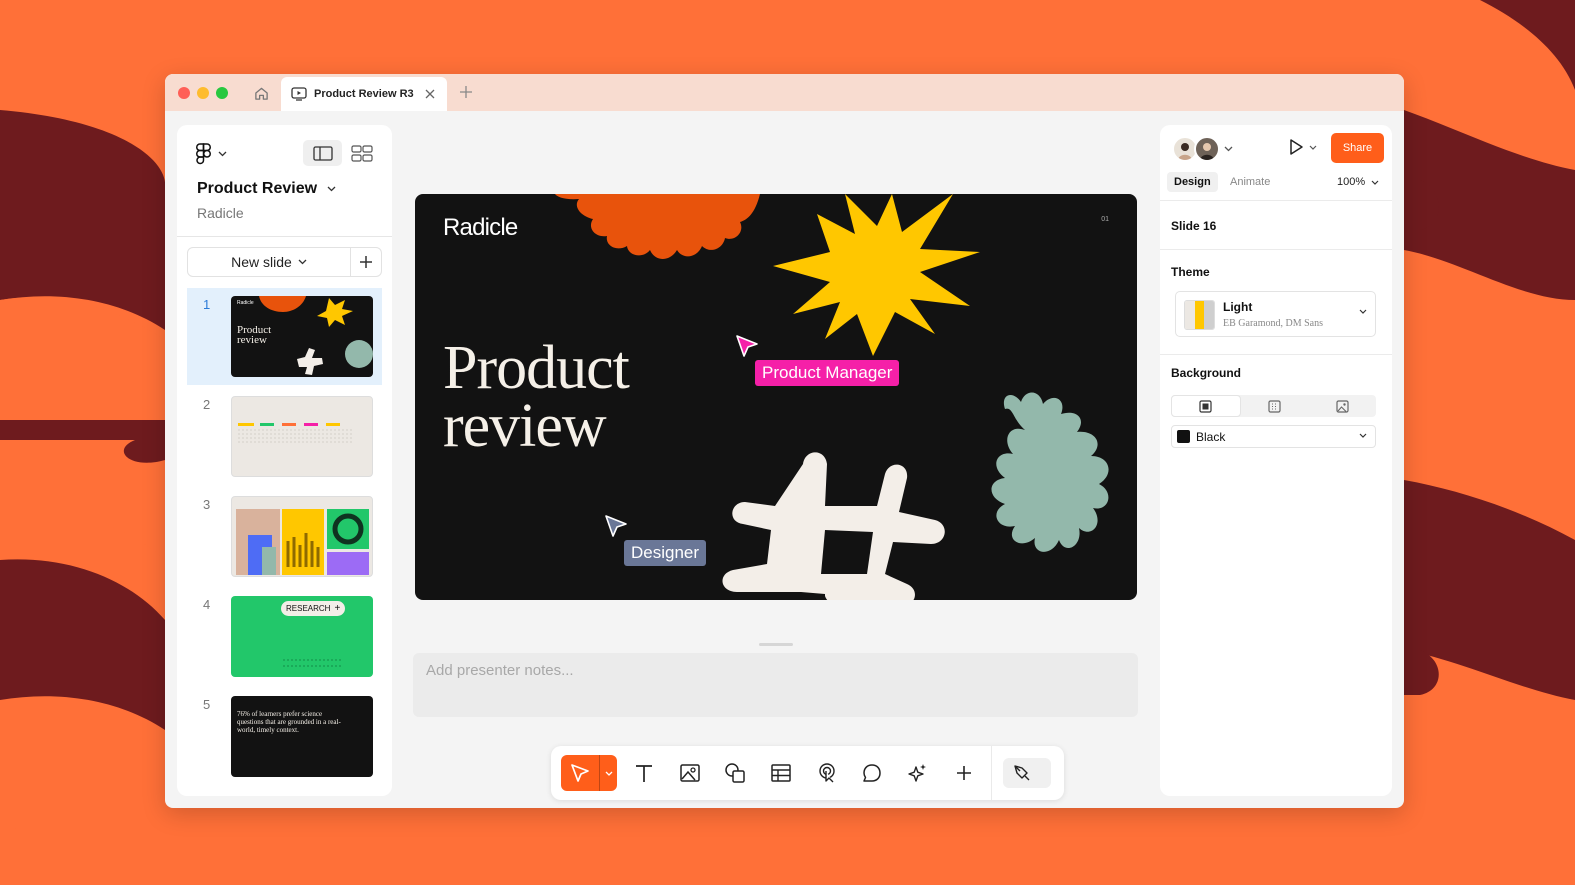 The height and width of the screenshot is (885, 1575). I want to click on image-icon, so click(690, 773).